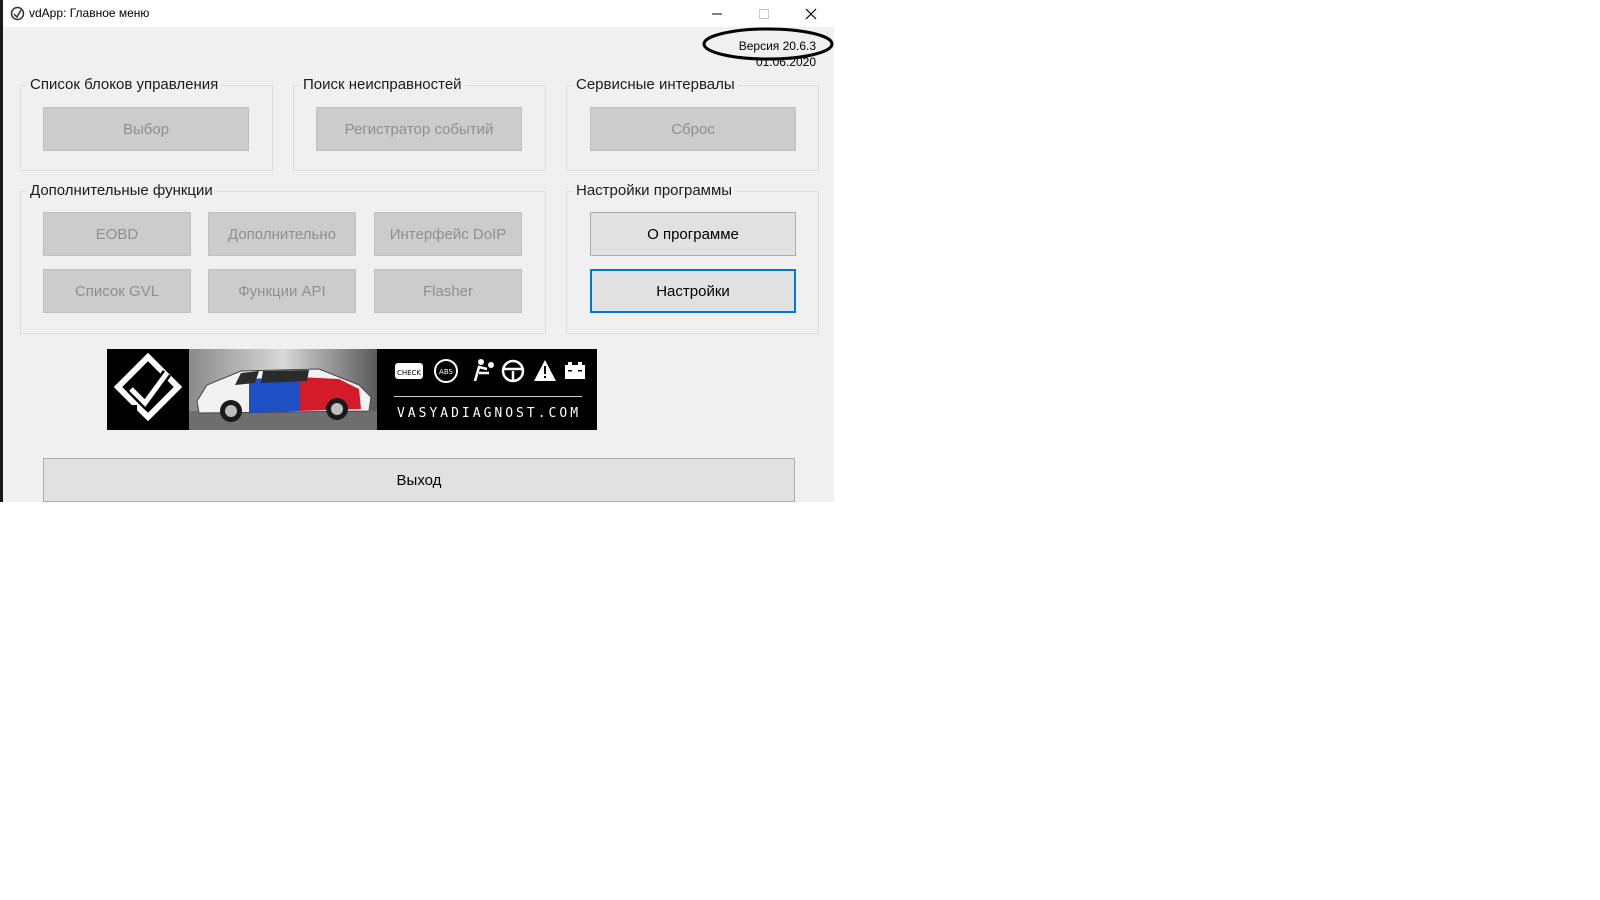 The height and width of the screenshot is (900, 1600). Describe the element at coordinates (146, 129) in the screenshot. I see `select-button: Выбор` at that location.